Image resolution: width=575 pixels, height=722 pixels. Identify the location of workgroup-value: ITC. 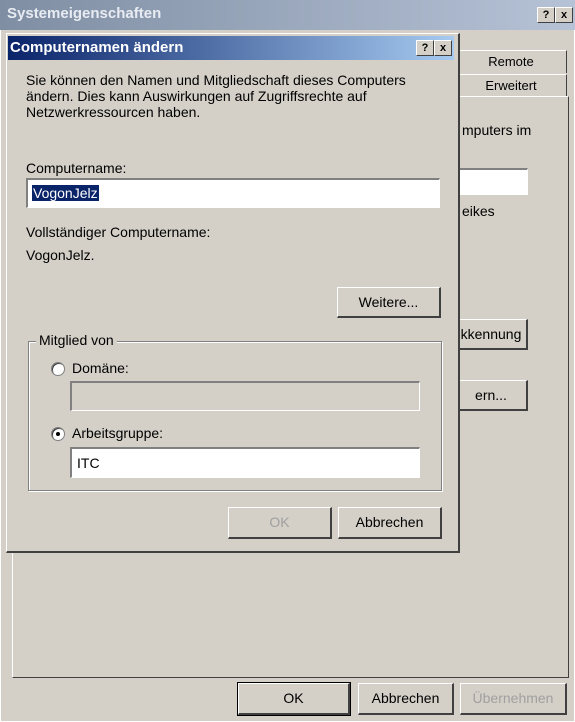
(88, 463).